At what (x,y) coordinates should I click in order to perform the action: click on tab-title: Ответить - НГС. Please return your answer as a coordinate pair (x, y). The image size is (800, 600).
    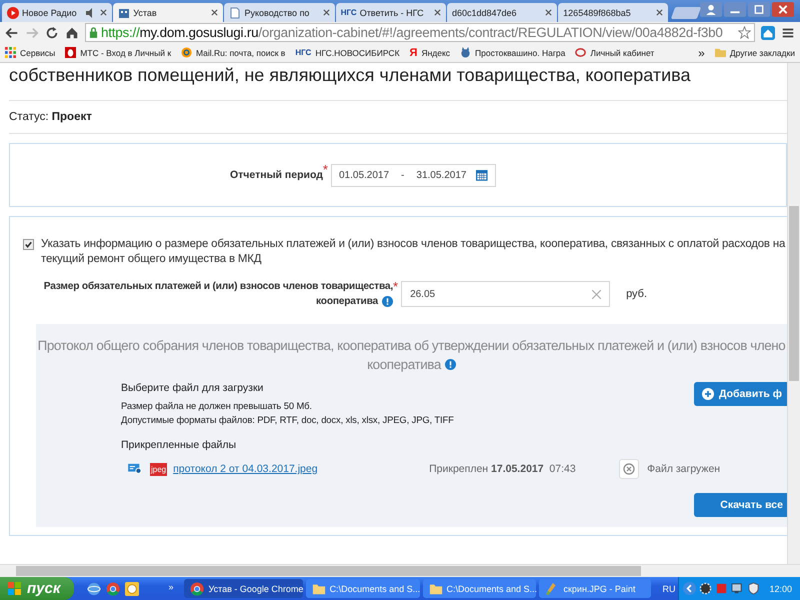
    Looking at the image, I should click on (392, 13).